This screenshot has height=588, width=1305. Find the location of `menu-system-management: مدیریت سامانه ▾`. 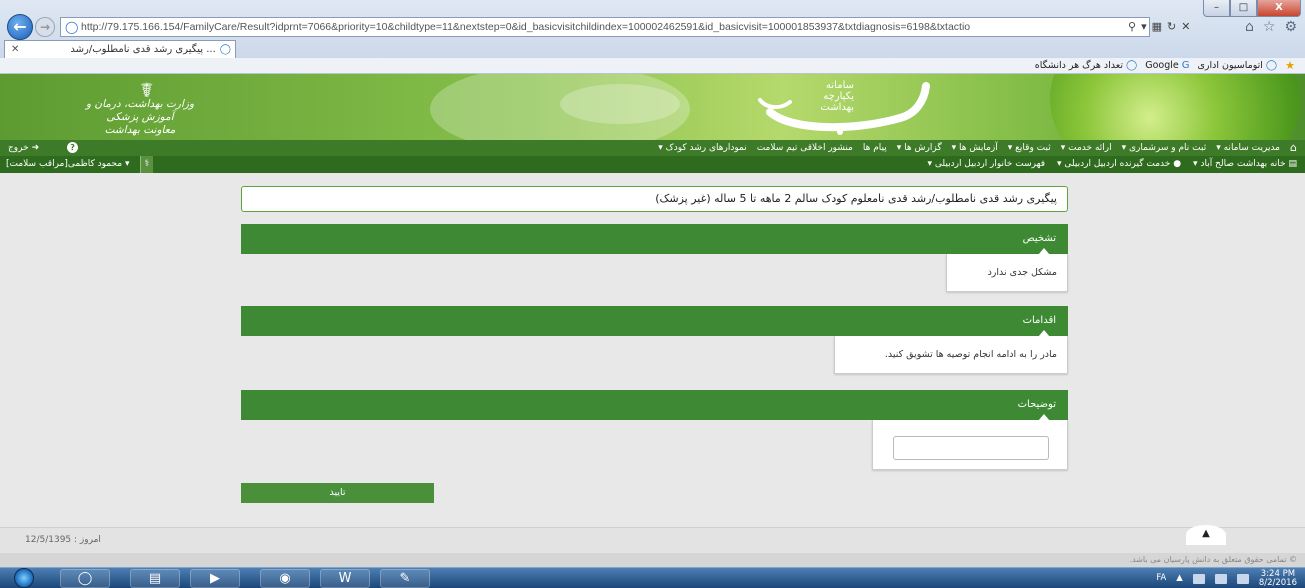

menu-system-management: مدیریت سامانه ▾ is located at coordinates (1248, 148).